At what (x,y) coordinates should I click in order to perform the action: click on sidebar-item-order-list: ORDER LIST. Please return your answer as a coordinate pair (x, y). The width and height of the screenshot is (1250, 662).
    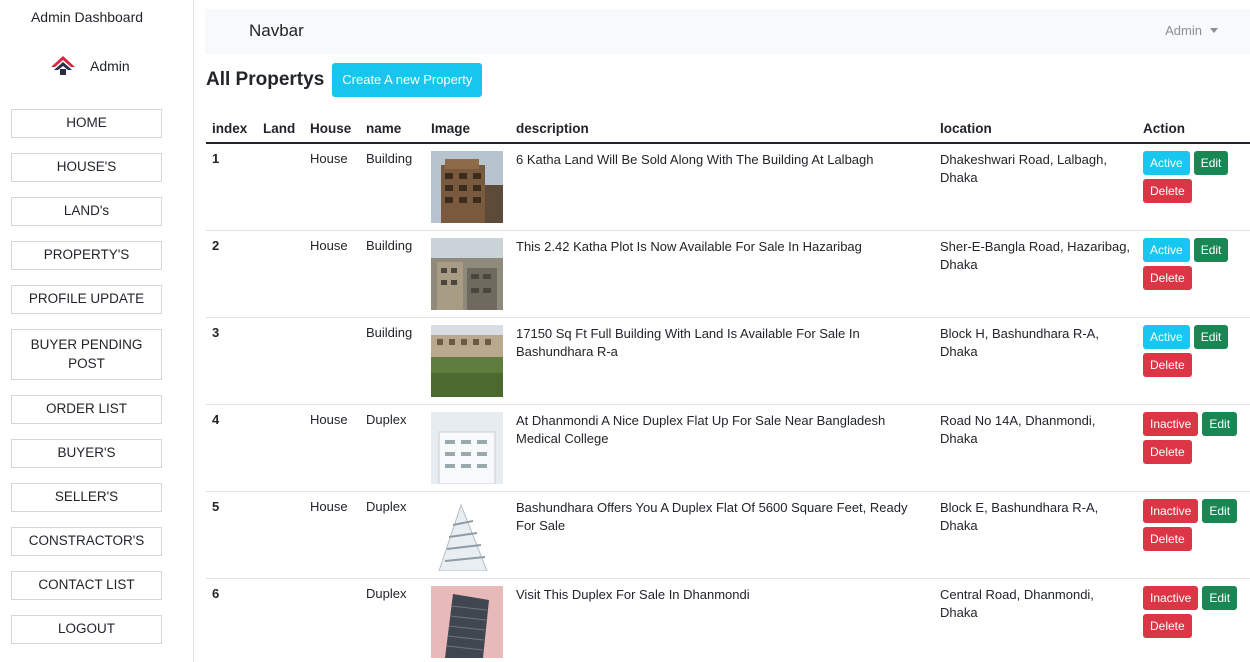
    Looking at the image, I should click on (86, 409).